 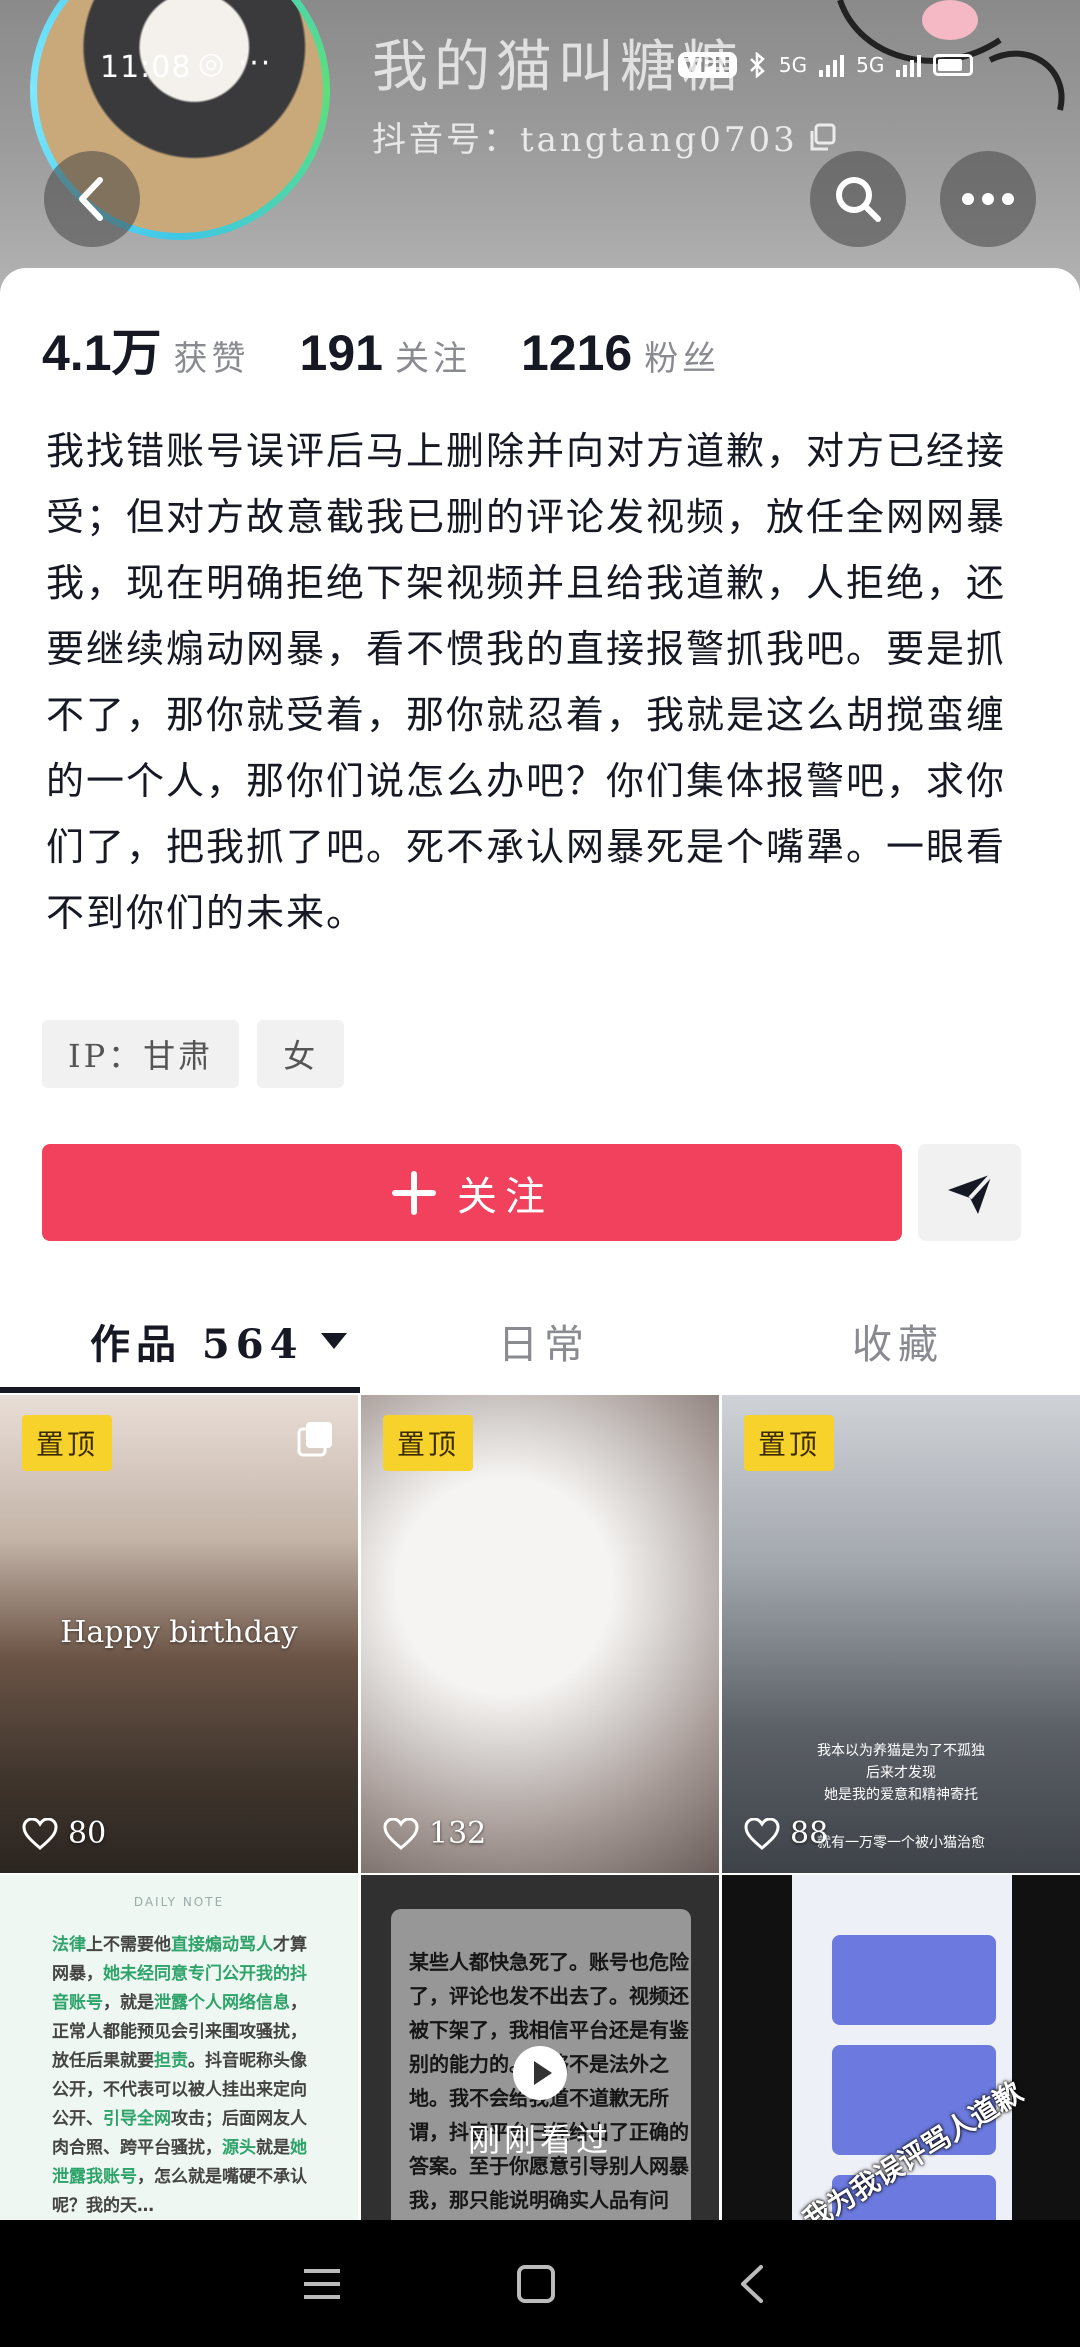 What do you see at coordinates (64, 1833) in the screenshot?
I see `video-likes: 80` at bounding box center [64, 1833].